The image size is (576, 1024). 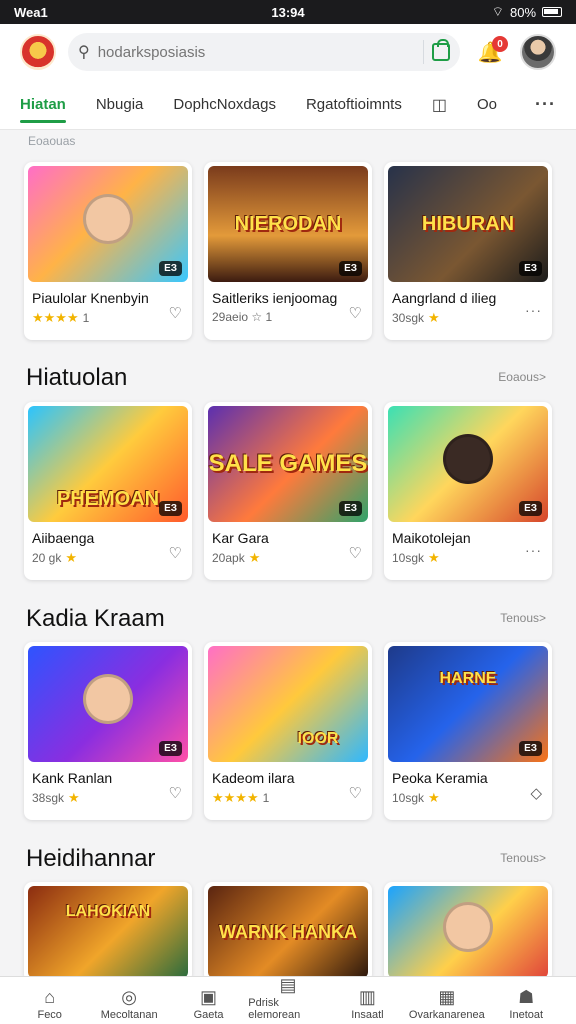 I want to click on nav-games: ▣ Gaeta, so click(x=208, y=1000).